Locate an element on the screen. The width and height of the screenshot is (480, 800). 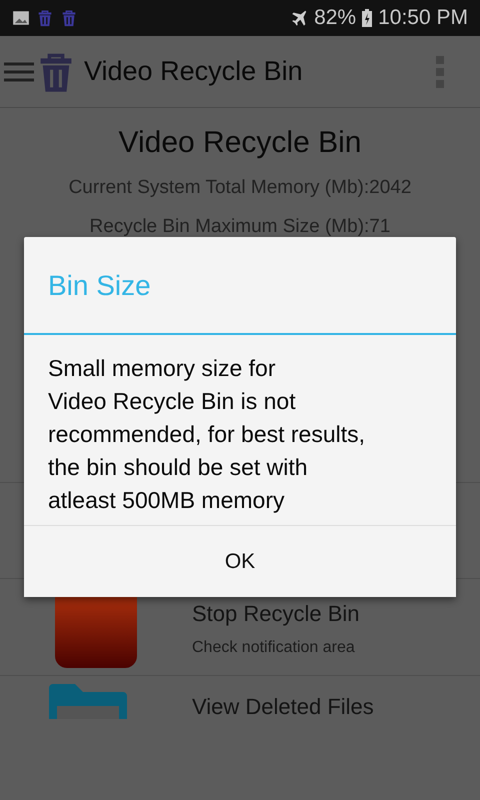
dialog-title: Bin Size is located at coordinates (240, 286).